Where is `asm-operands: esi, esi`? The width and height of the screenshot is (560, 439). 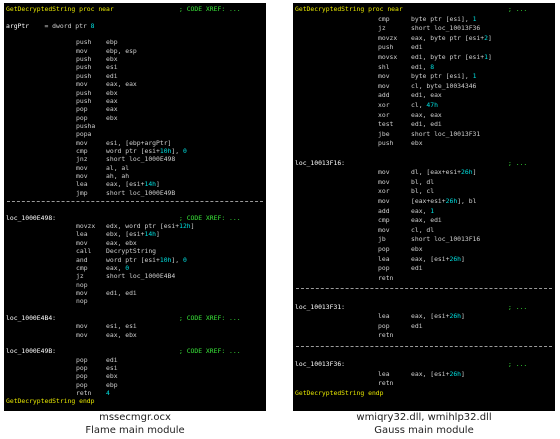 asm-operands: esi, esi is located at coordinates (121, 326).